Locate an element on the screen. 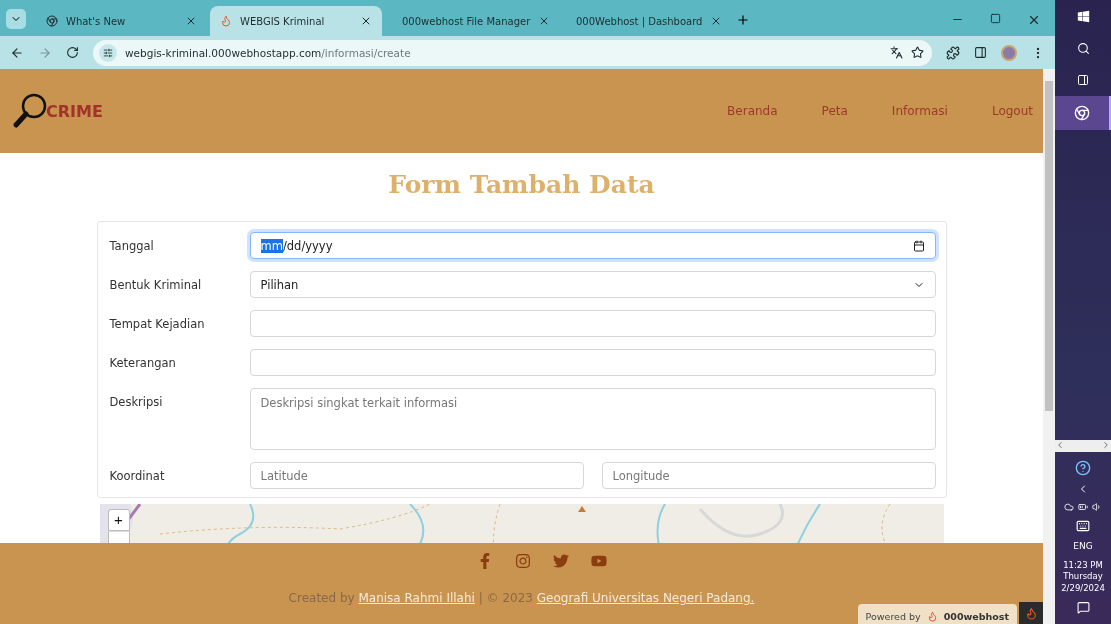  input-field: Latitude is located at coordinates (416, 475).